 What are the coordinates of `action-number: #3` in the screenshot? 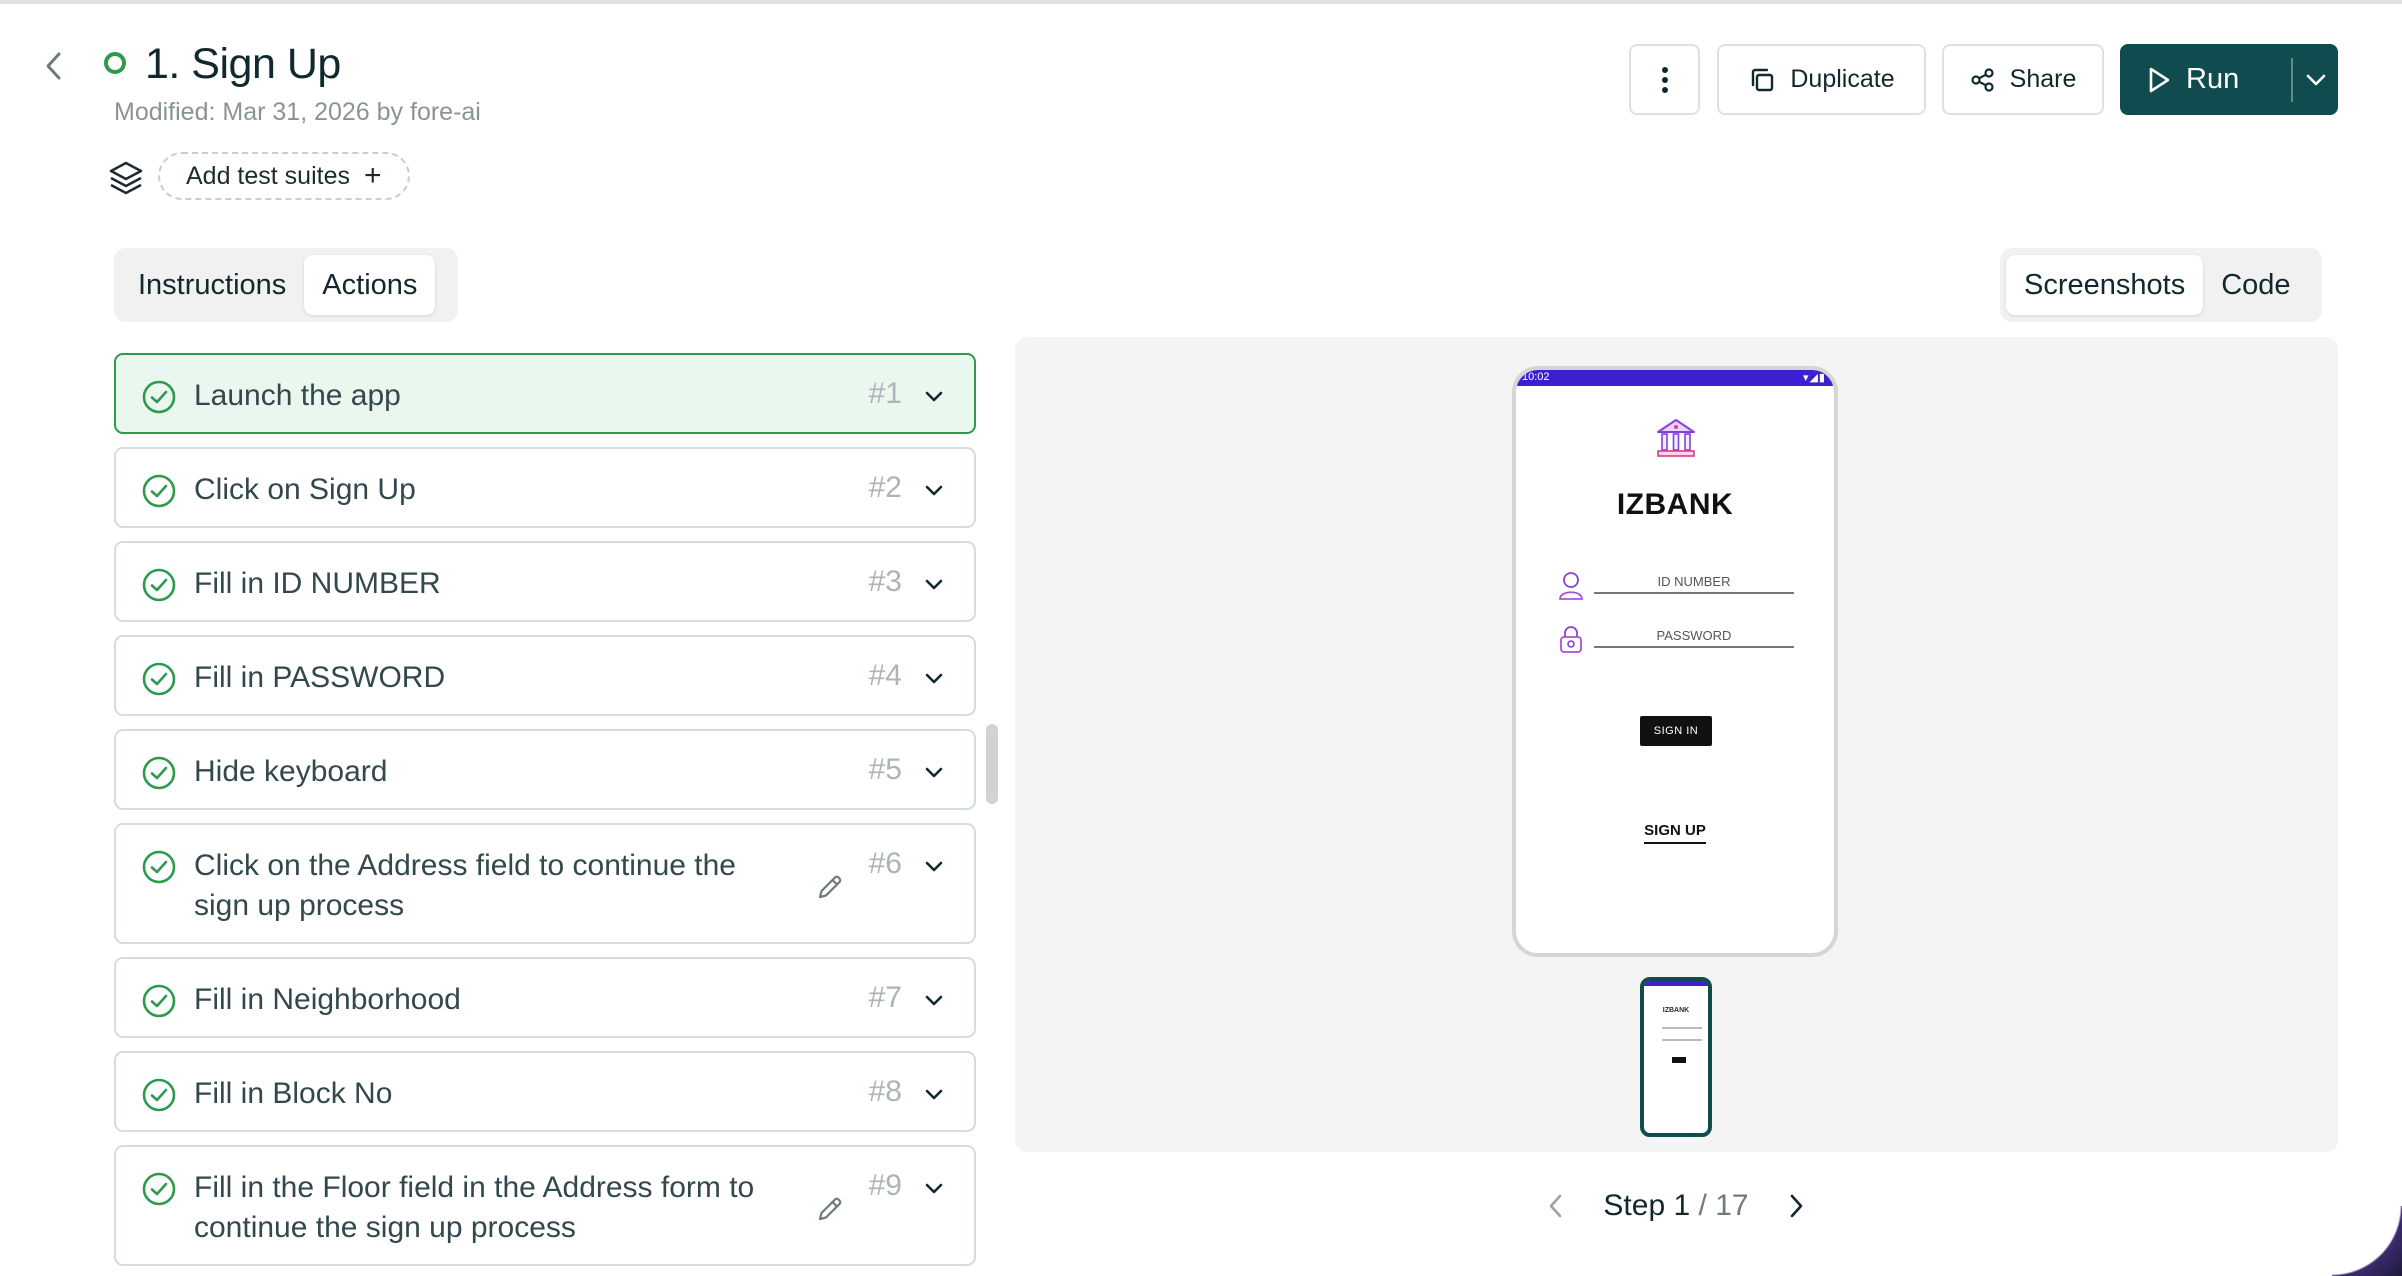 It's located at (885, 581).